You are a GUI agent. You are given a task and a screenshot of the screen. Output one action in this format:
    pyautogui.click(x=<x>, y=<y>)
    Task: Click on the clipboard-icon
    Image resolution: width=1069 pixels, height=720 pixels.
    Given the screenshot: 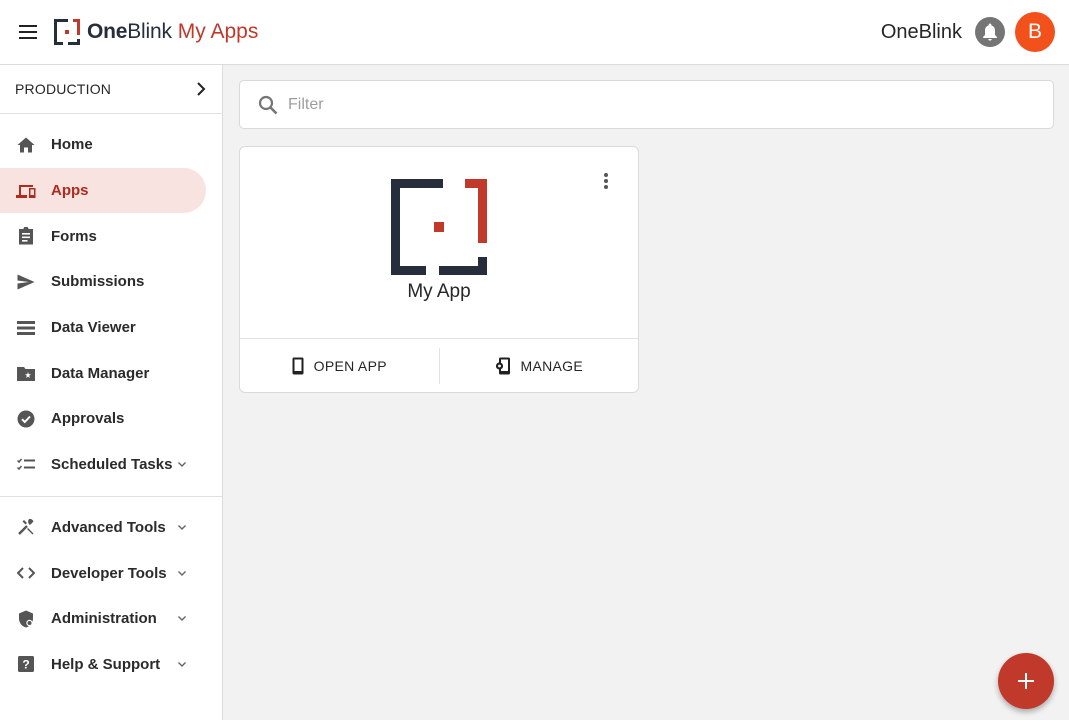 What is the action you would take?
    pyautogui.click(x=26, y=236)
    